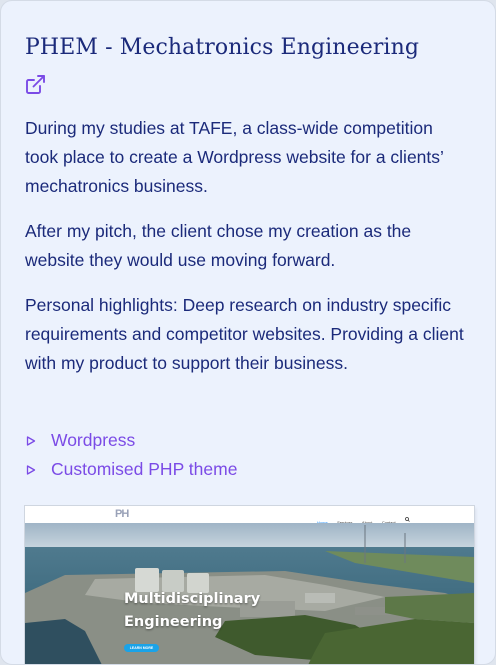 Image resolution: width=496 pixels, height=665 pixels. I want to click on hero-heading-line: Engineering, so click(173, 622).